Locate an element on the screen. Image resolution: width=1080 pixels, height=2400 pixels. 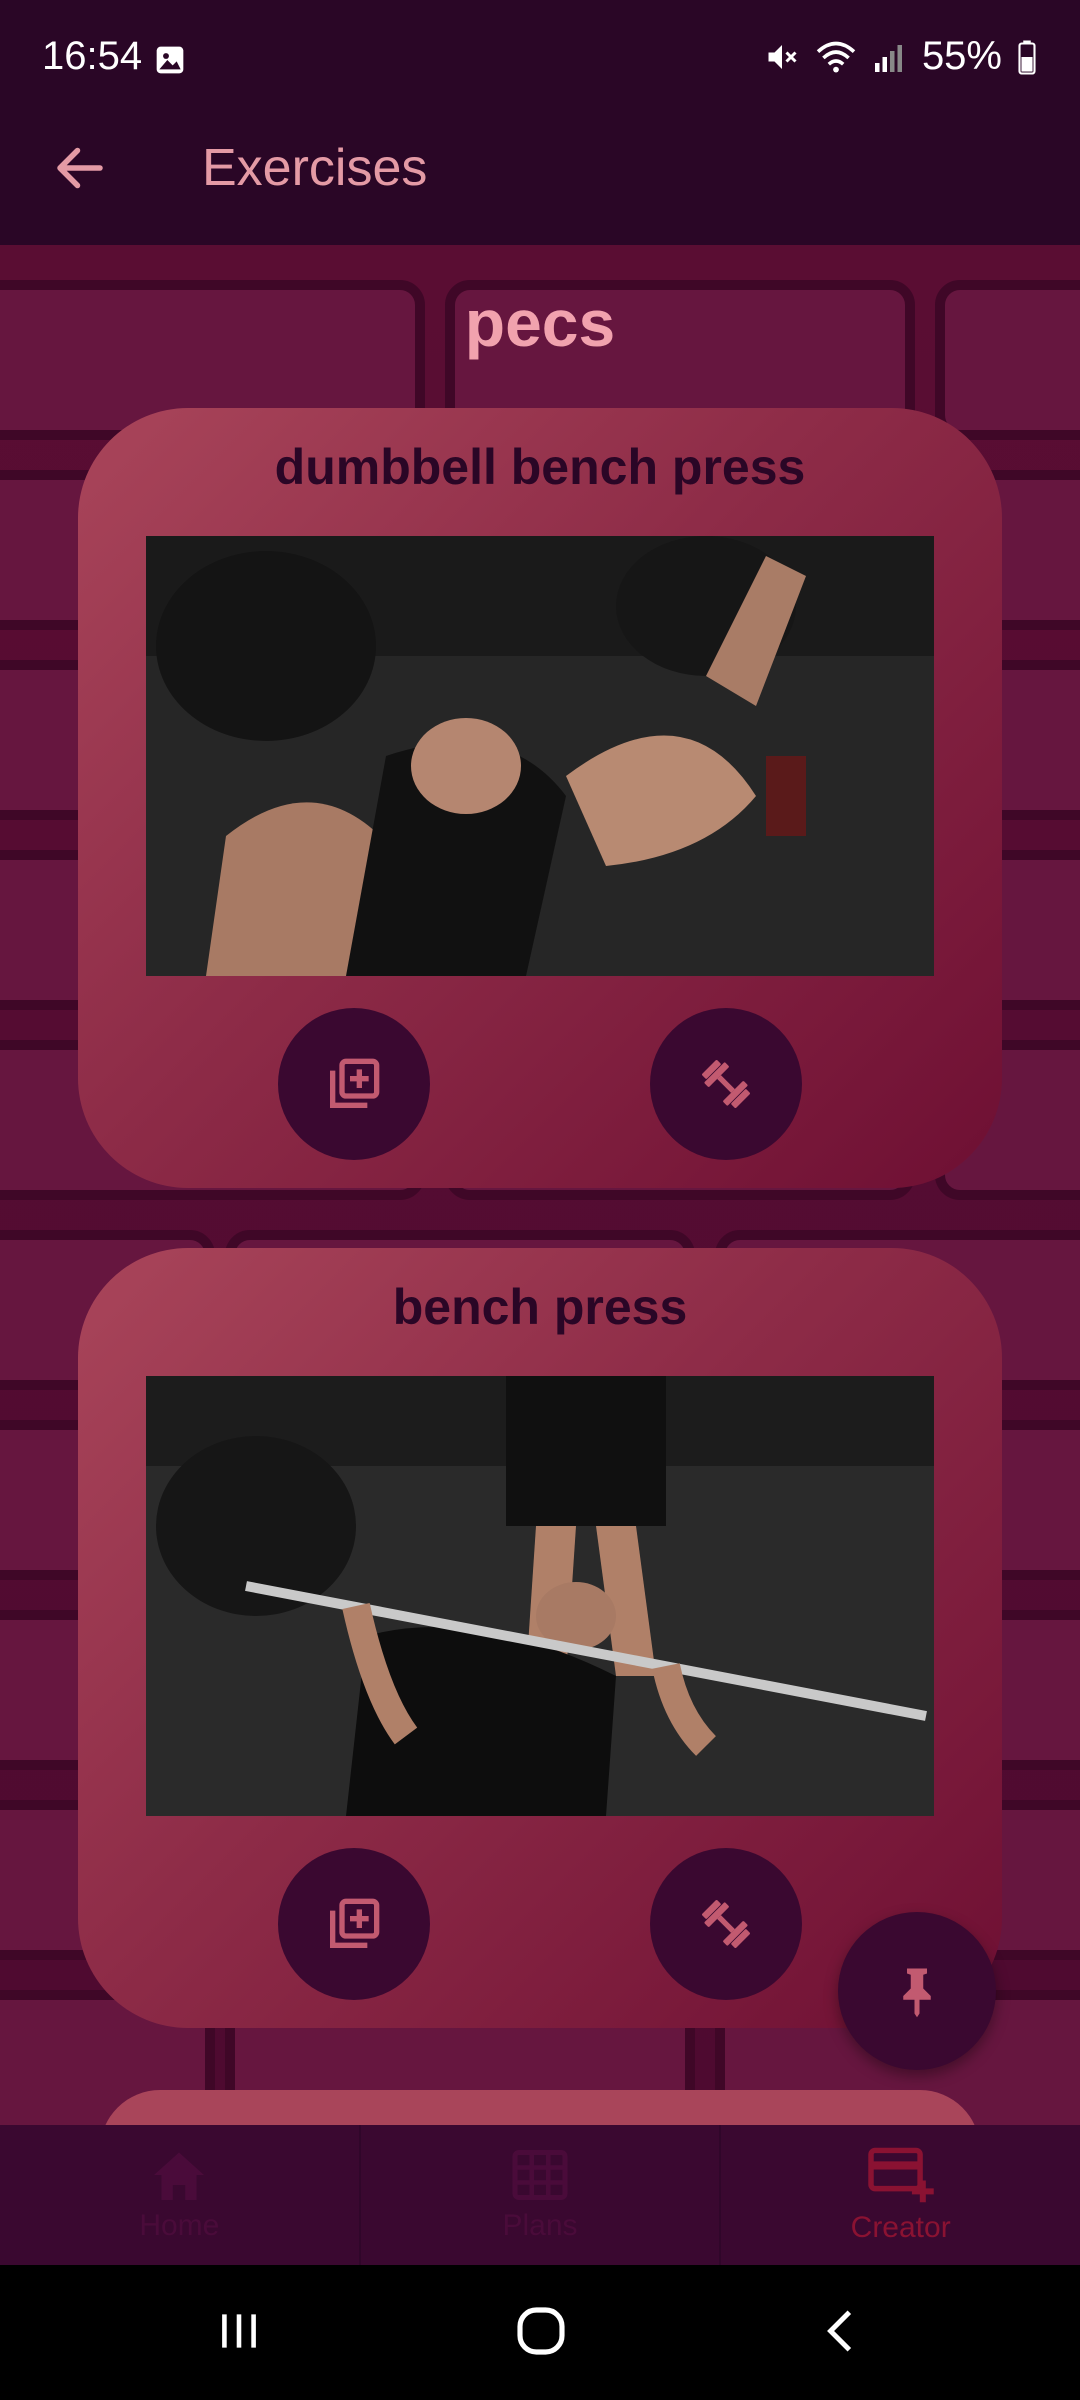
pin-icon is located at coordinates (917, 1993).